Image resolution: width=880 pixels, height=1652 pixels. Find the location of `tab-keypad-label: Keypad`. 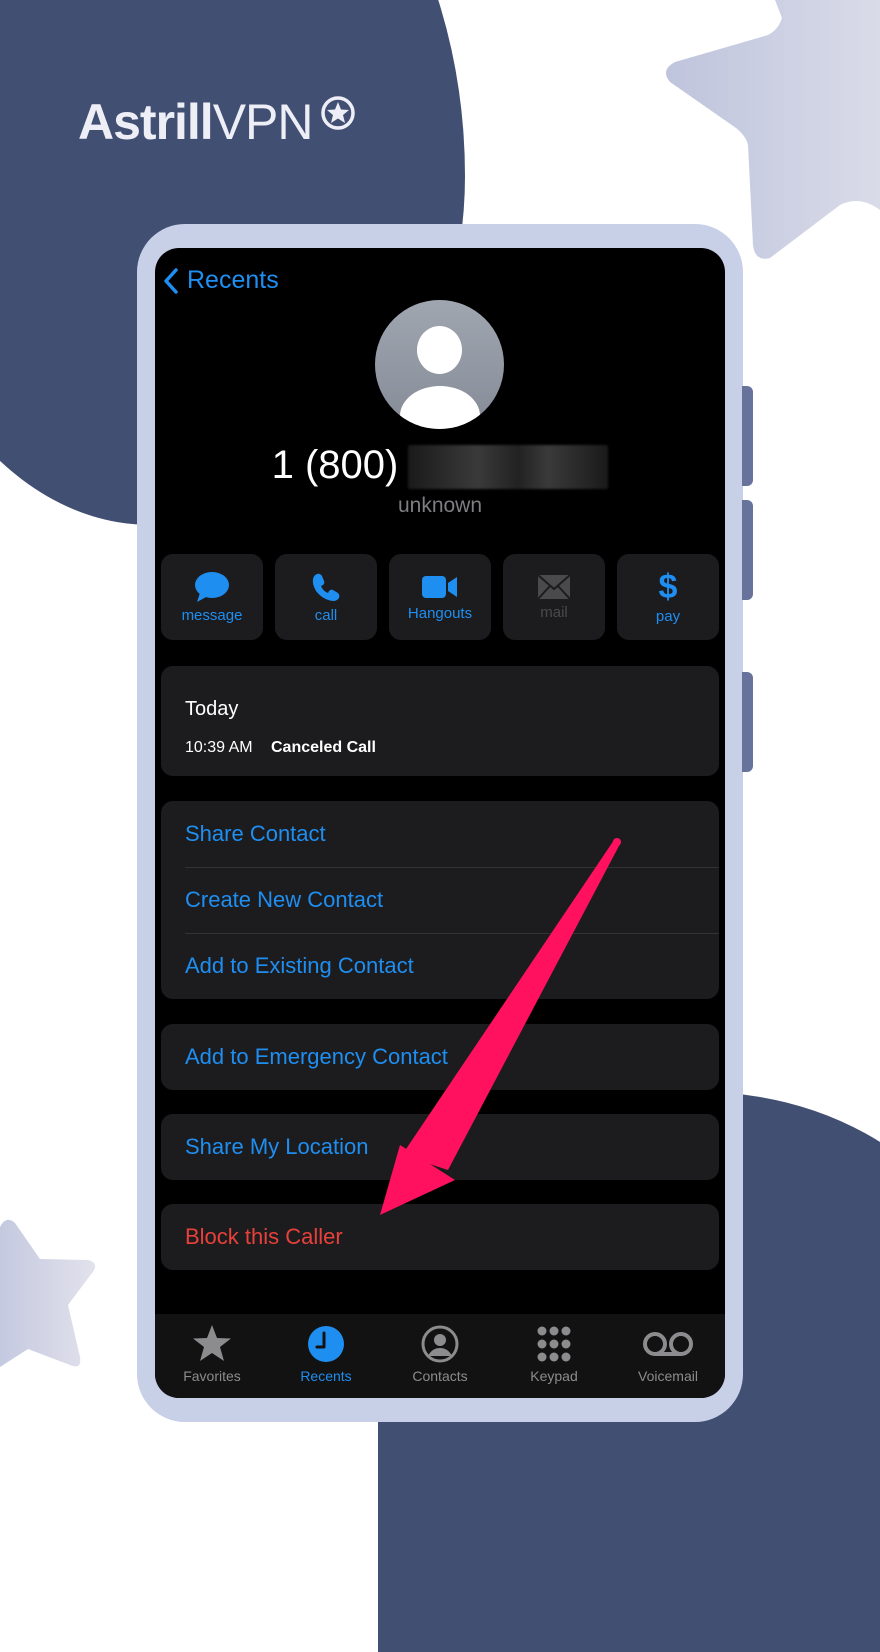

tab-keypad-label: Keypad is located at coordinates (554, 1376).